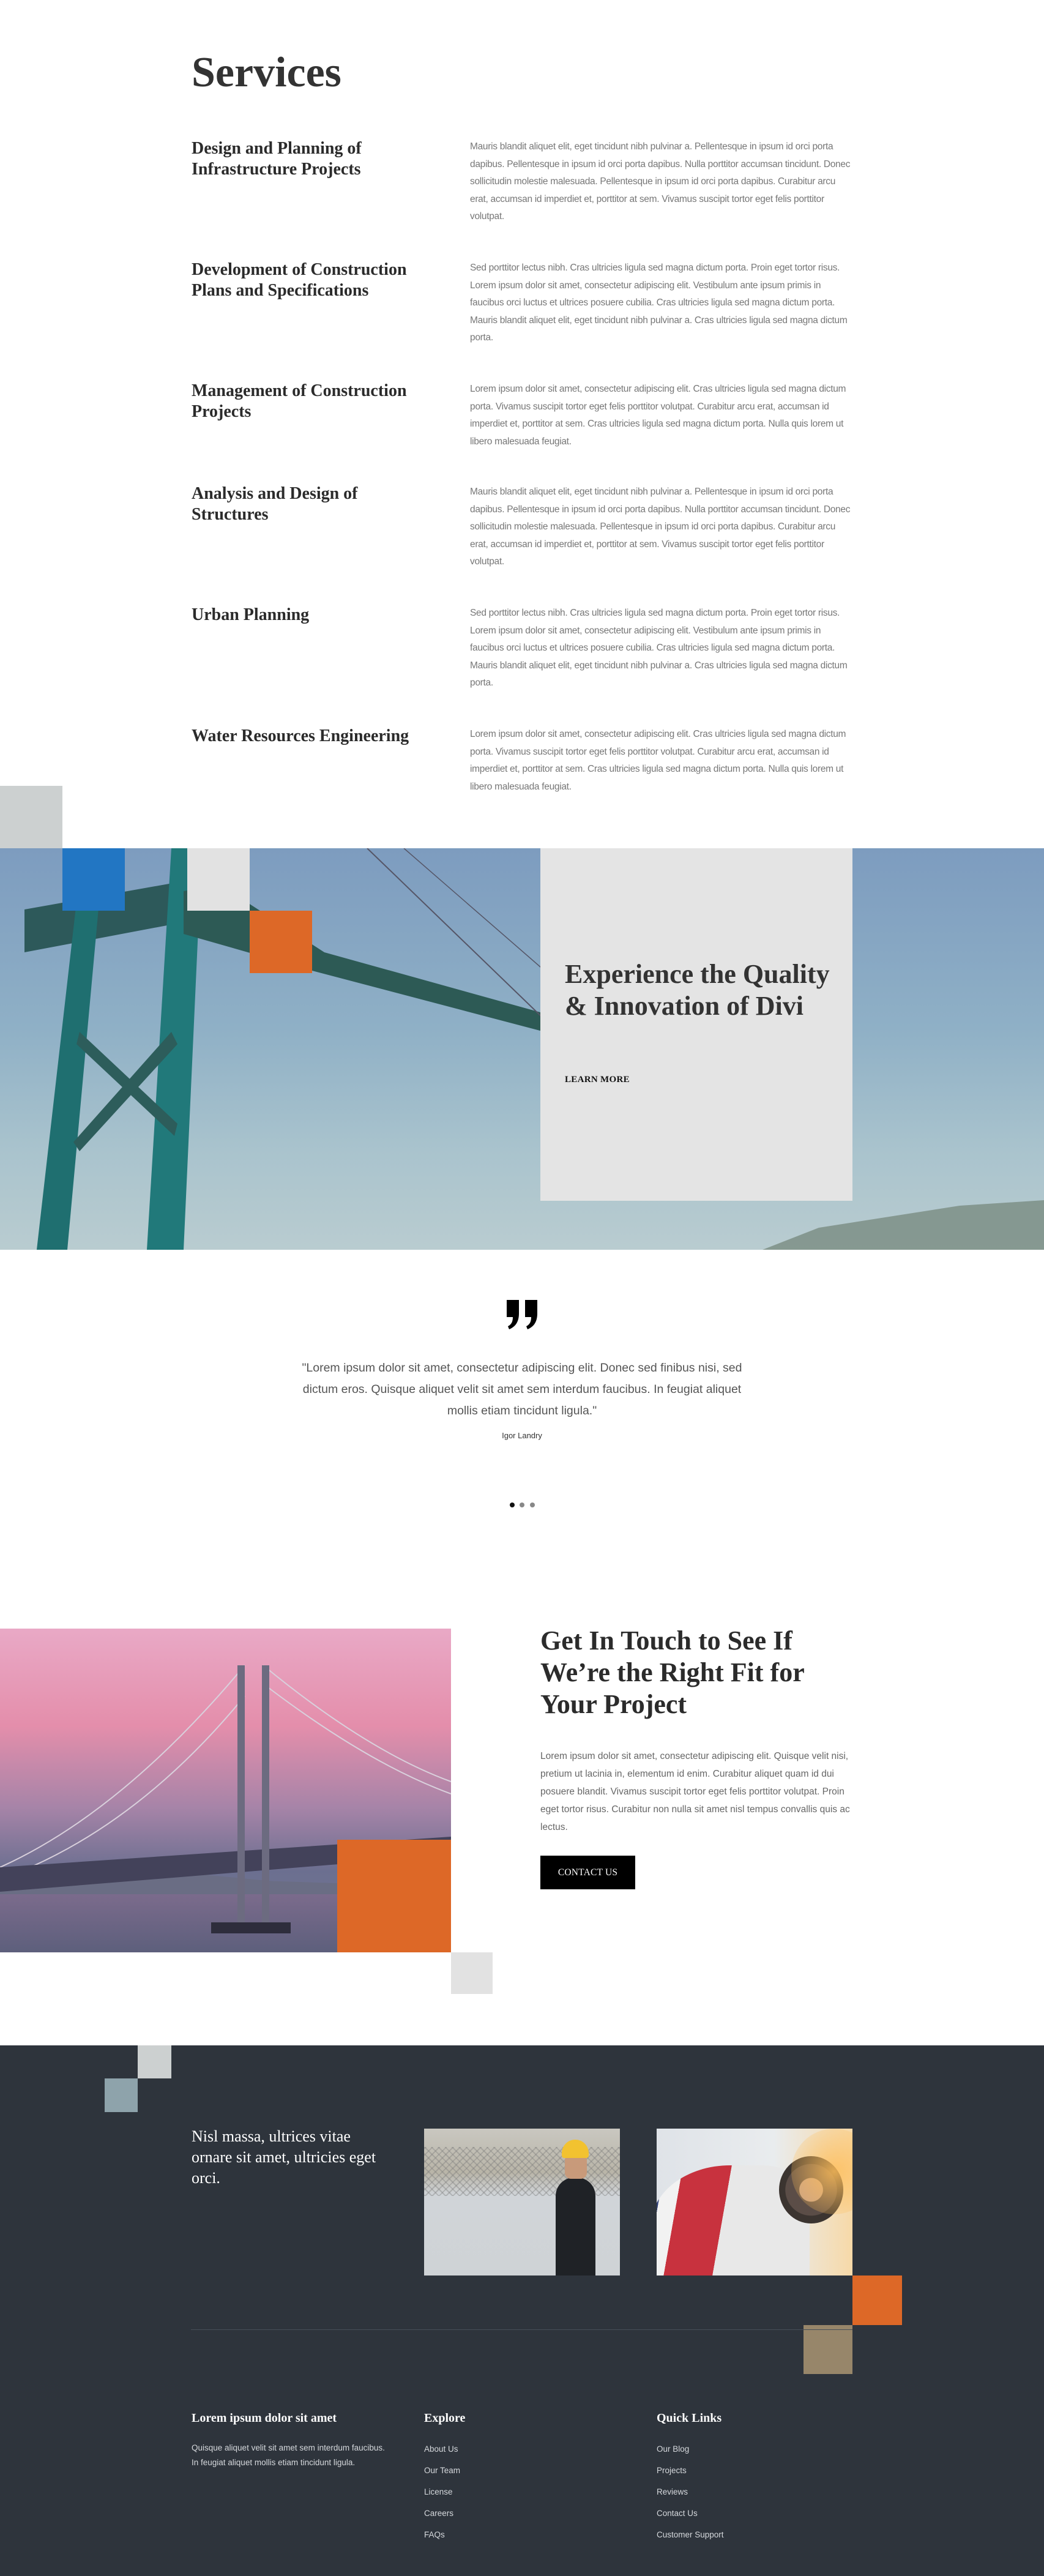  I want to click on footer-link-careers: Careers, so click(438, 2513).